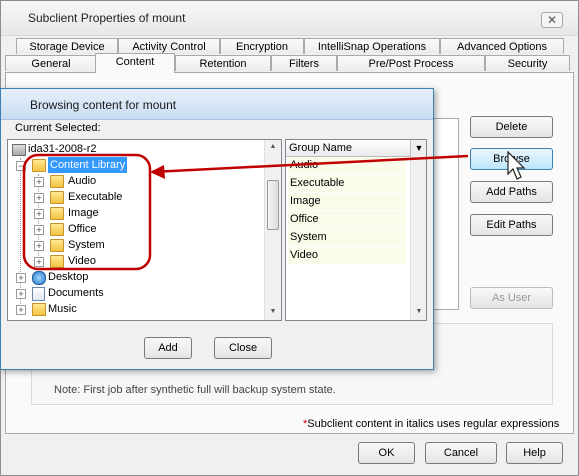 The image size is (579, 476). I want to click on group-row: Audio, so click(347, 165).